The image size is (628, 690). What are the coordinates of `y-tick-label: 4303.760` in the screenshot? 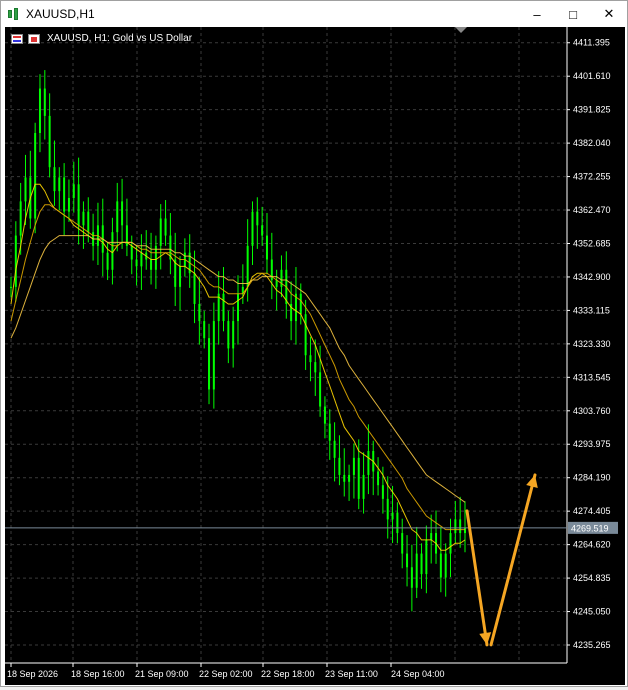 It's located at (592, 411).